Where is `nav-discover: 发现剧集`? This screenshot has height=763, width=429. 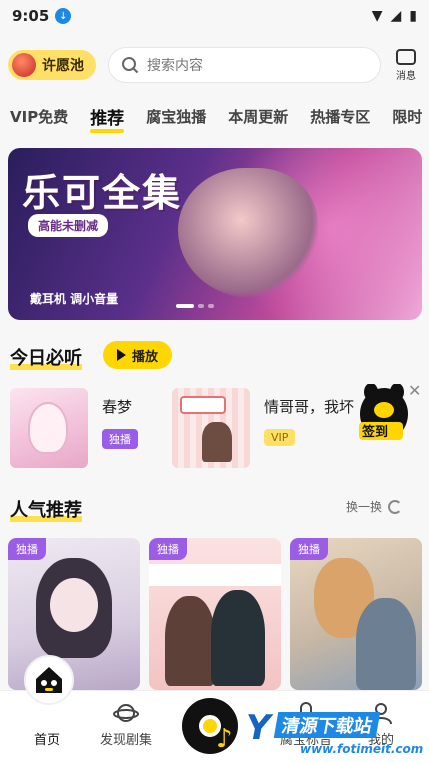
nav-discover: 发现剧集 is located at coordinates (126, 727).